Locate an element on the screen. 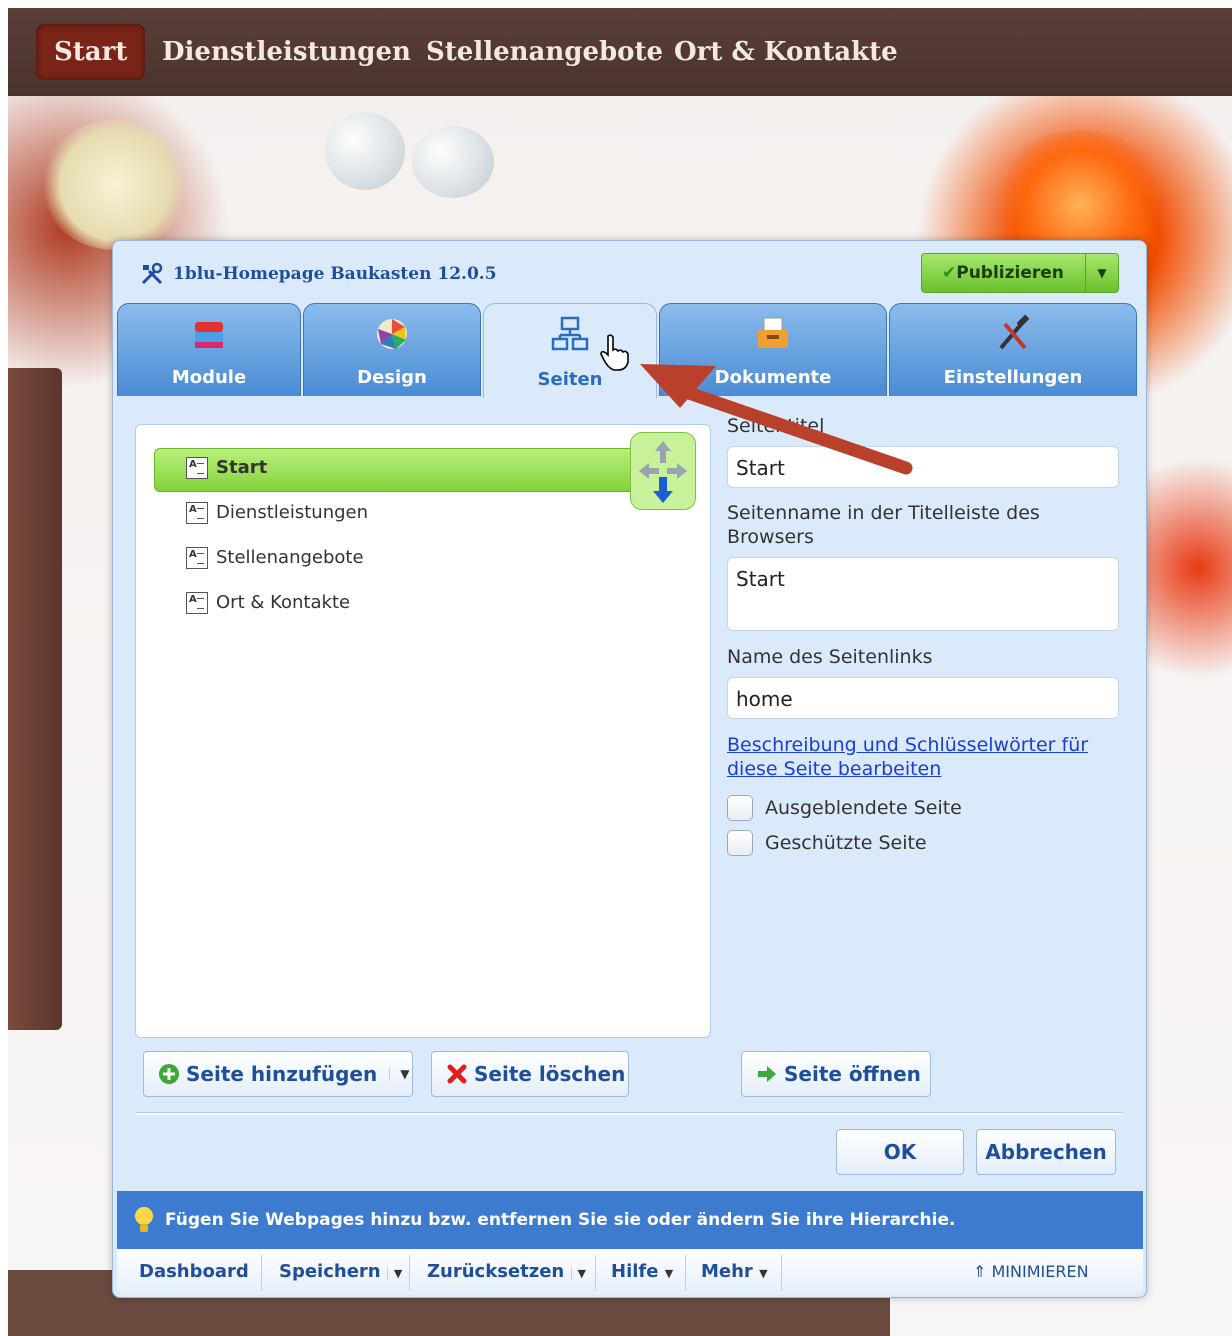 The image size is (1232, 1336). page-title-field: Start is located at coordinates (923, 467).